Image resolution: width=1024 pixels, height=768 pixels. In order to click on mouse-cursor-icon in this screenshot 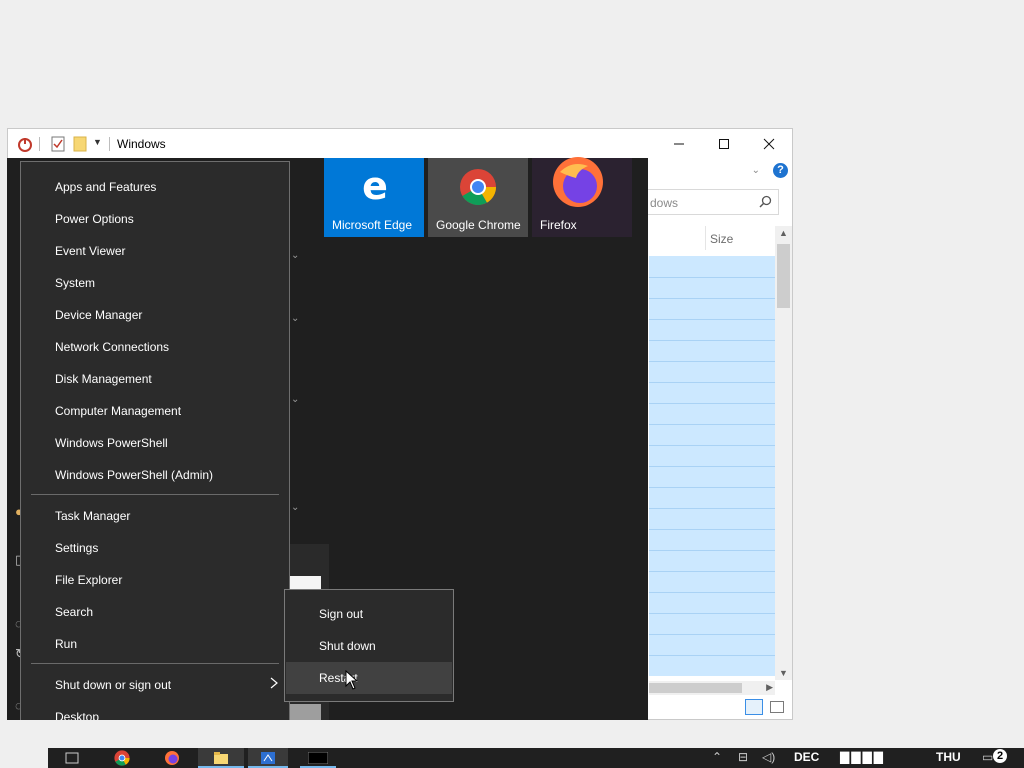, I will do `click(352, 680)`.